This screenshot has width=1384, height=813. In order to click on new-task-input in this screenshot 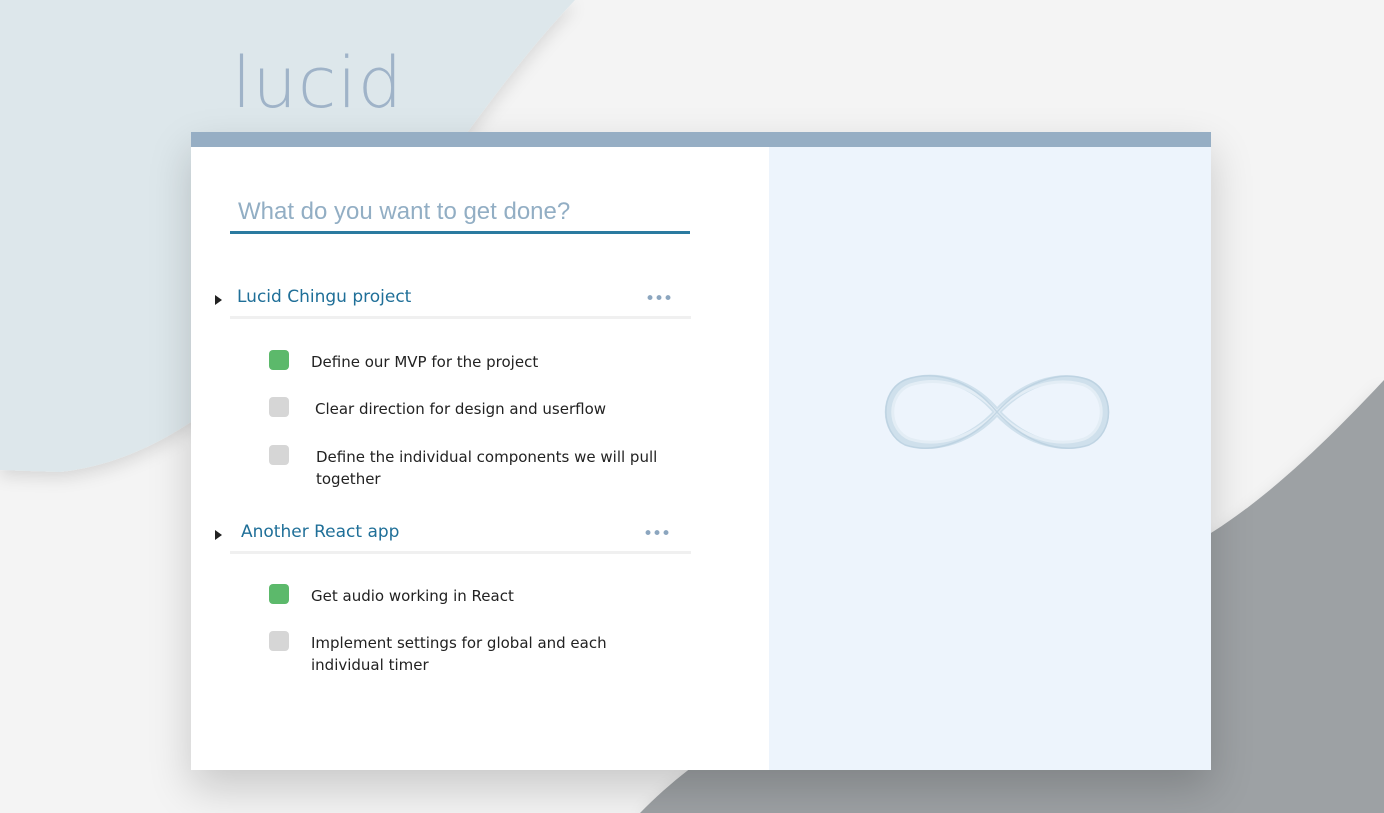, I will do `click(460, 213)`.